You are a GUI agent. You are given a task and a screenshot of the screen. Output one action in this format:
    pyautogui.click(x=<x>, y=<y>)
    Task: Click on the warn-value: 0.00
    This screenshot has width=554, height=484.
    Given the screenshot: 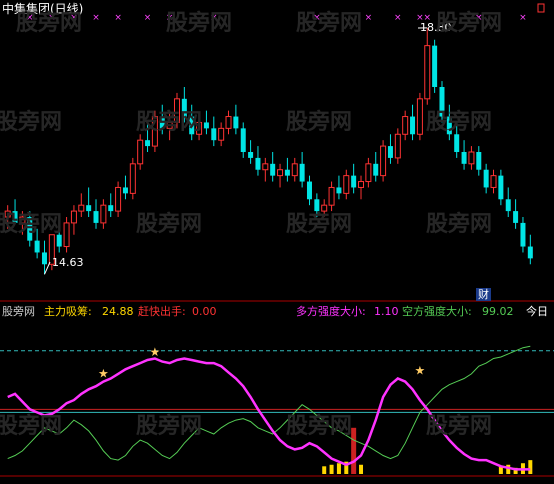 What is the action you would take?
    pyautogui.click(x=204, y=311)
    